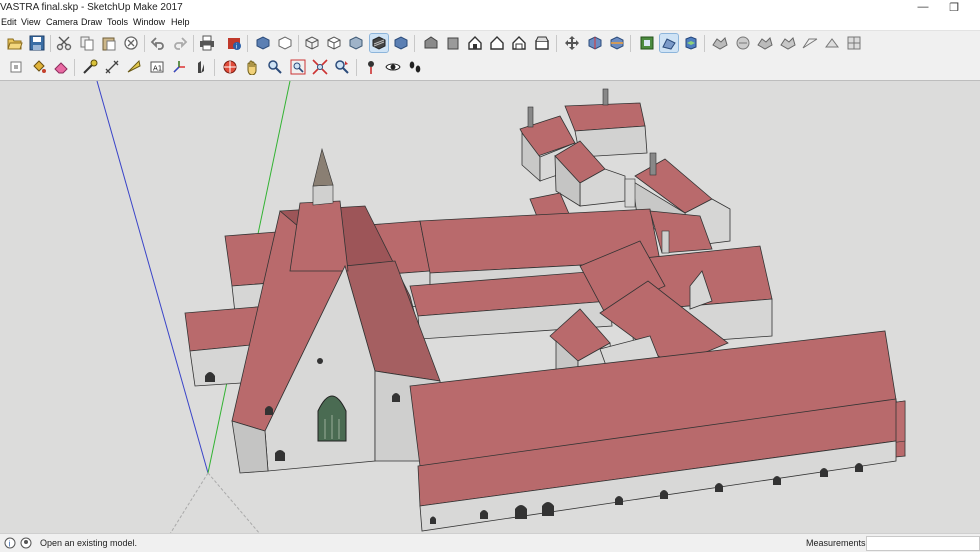 The height and width of the screenshot is (552, 980). Describe the element at coordinates (356, 43) in the screenshot. I see `shaded-icon` at that location.